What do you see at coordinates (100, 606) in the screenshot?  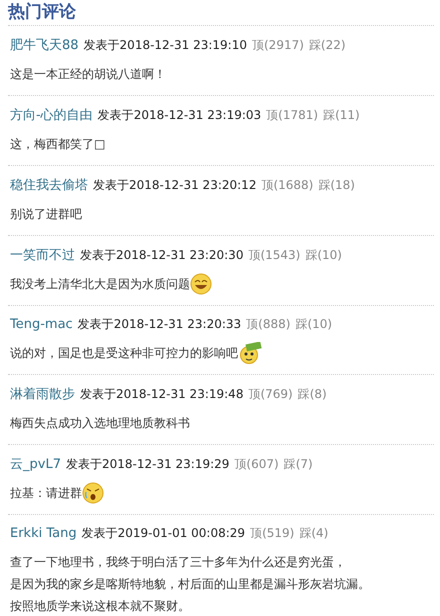 I see `comment-text: 按照地质学来说这根本就不聚财。` at bounding box center [100, 606].